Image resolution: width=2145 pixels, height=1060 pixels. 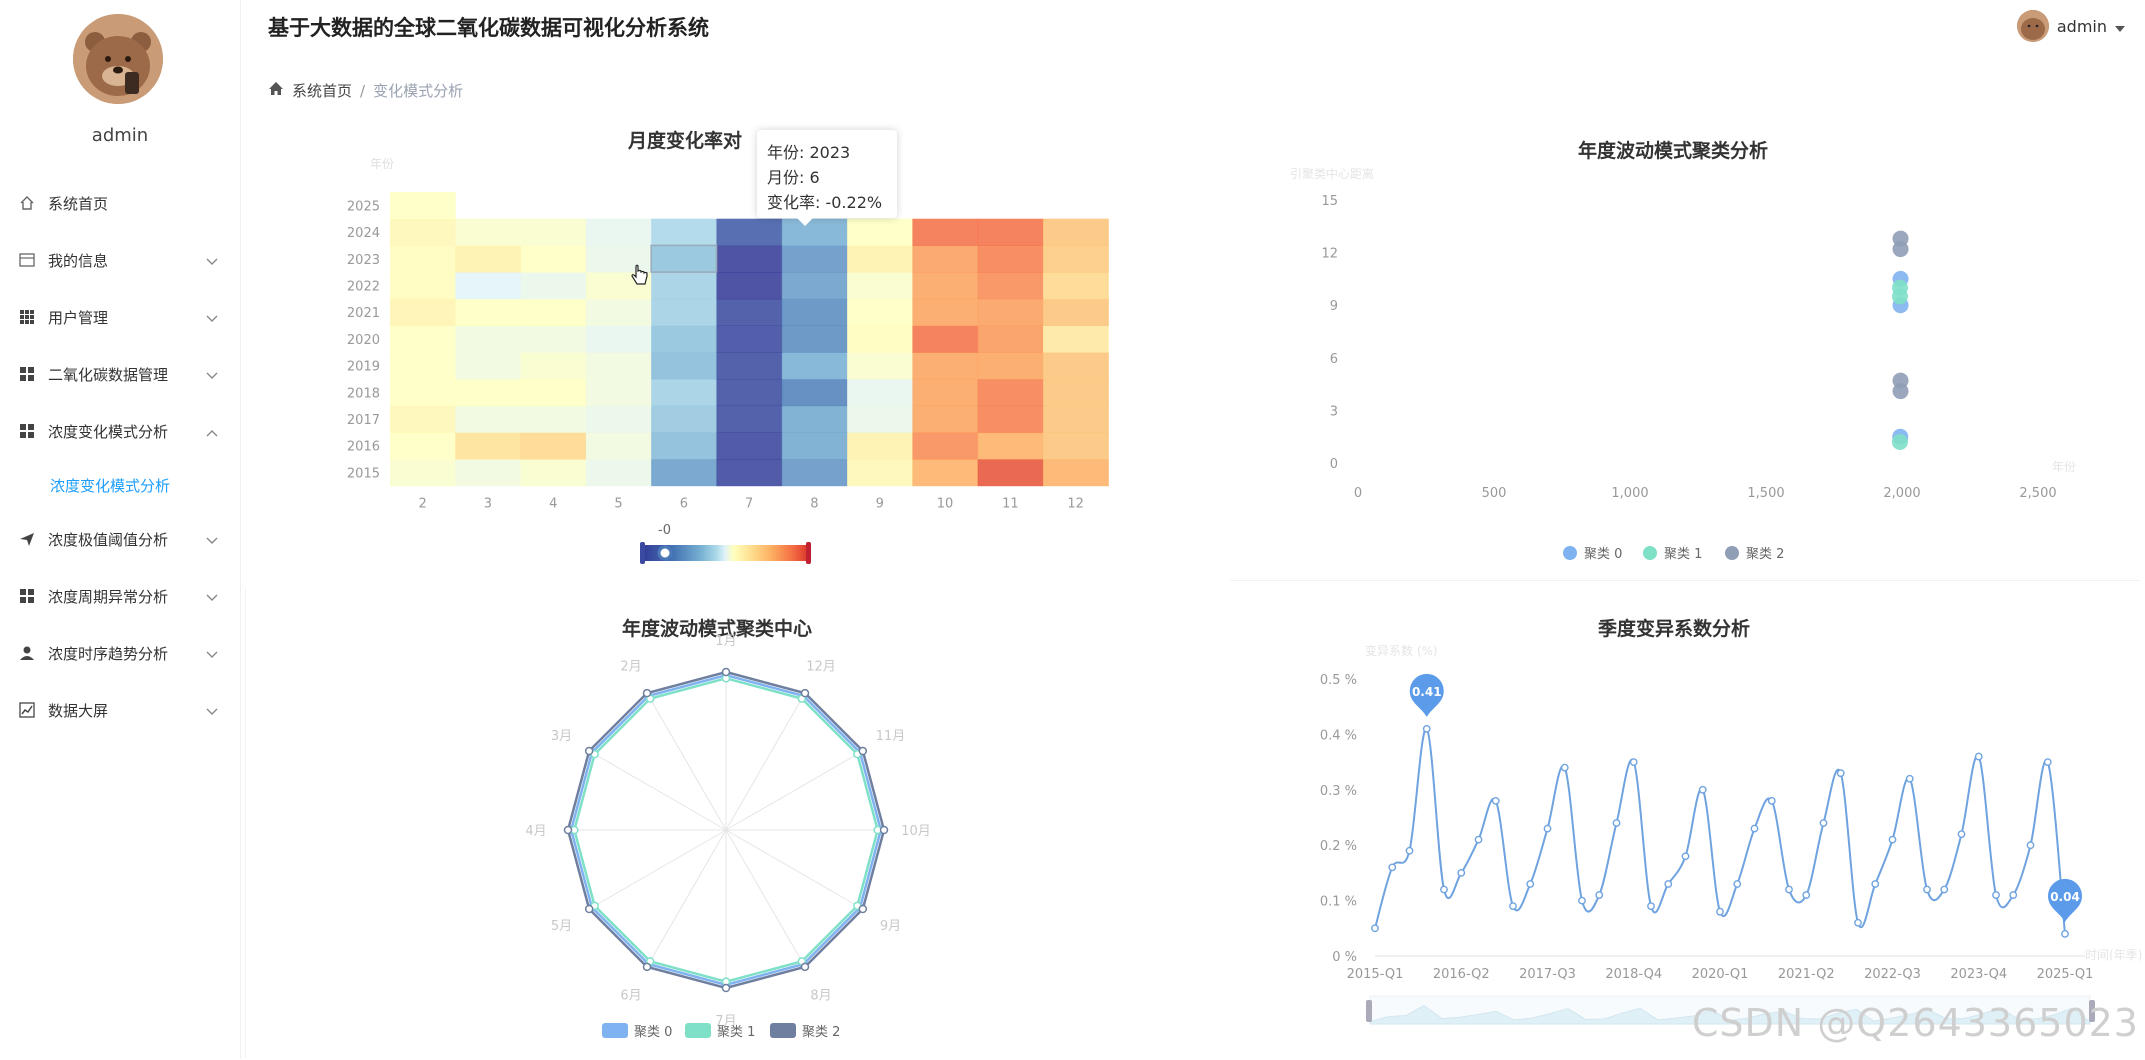 What do you see at coordinates (765, 761) in the screenshot?
I see `radar-axis` at bounding box center [765, 761].